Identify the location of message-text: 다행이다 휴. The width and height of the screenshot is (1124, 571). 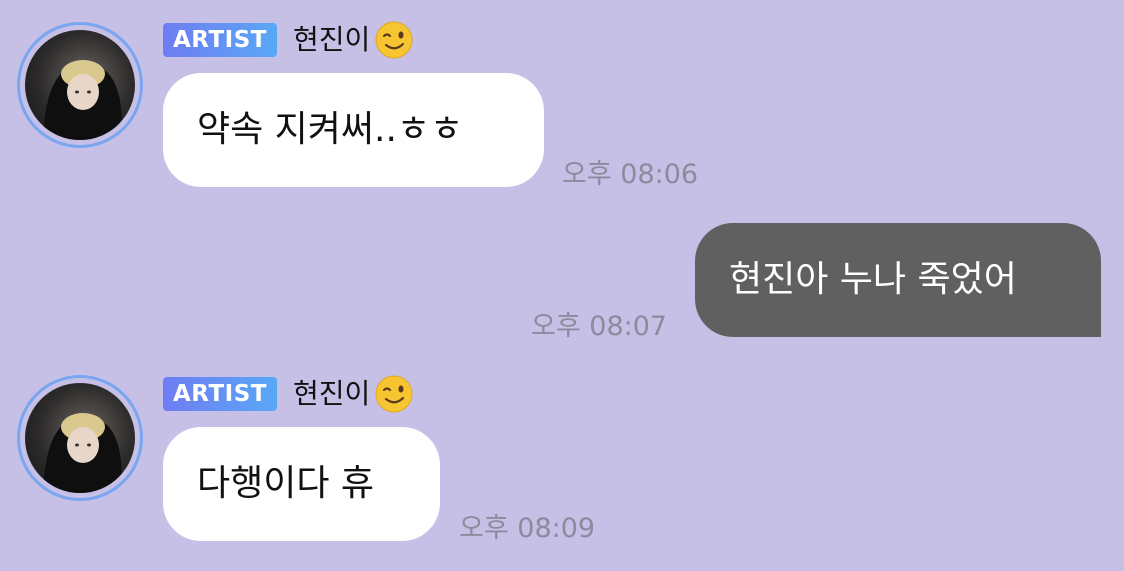
(286, 483).